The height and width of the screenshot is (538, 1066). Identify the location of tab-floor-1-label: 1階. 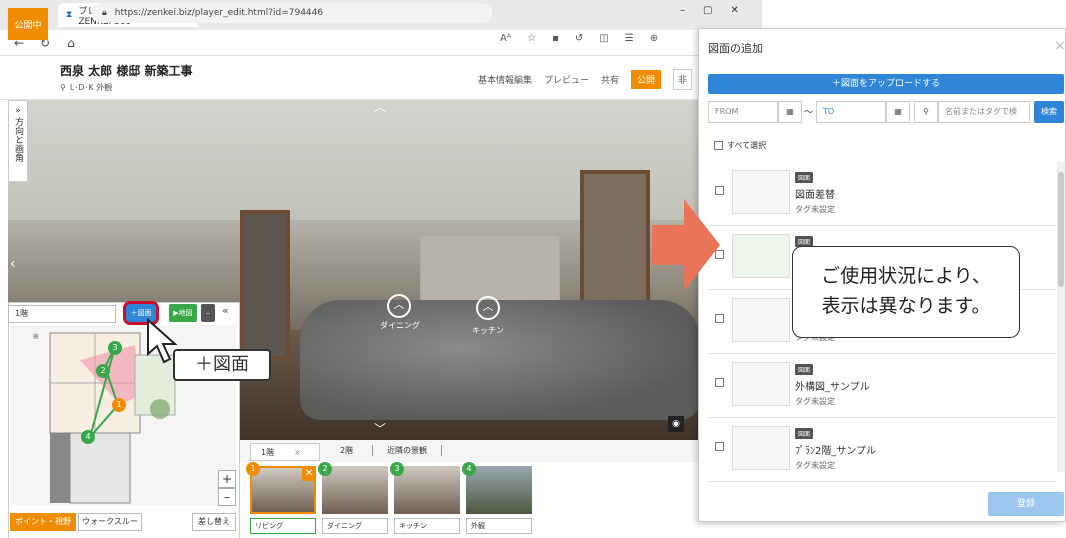
(268, 452).